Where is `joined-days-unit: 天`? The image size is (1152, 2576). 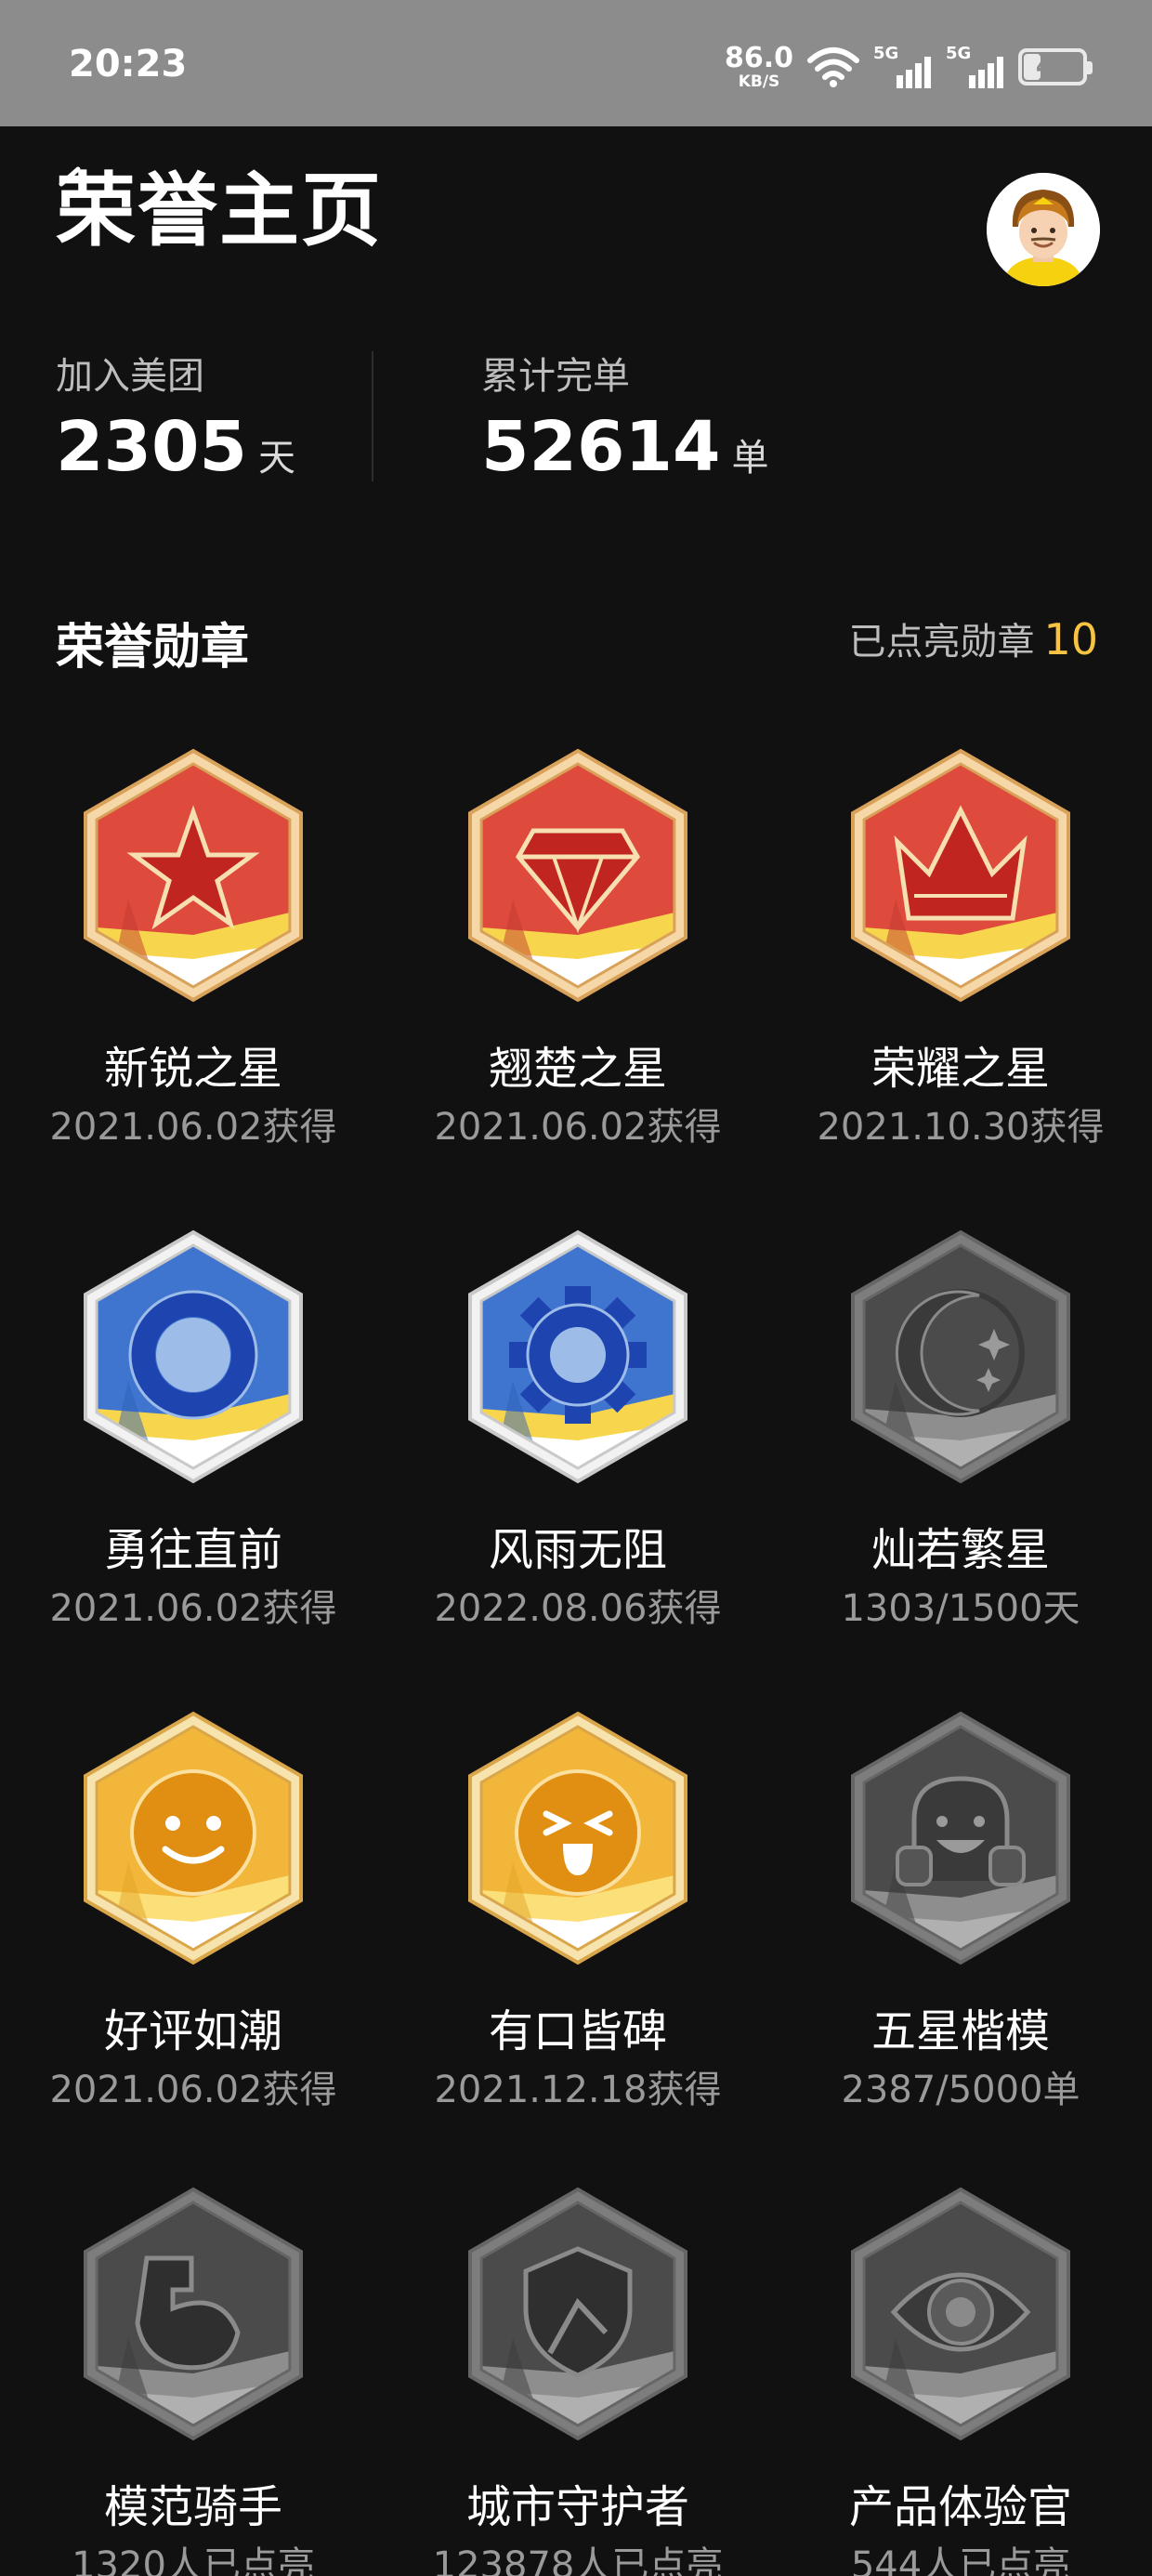
joined-days-unit: 天 is located at coordinates (276, 458).